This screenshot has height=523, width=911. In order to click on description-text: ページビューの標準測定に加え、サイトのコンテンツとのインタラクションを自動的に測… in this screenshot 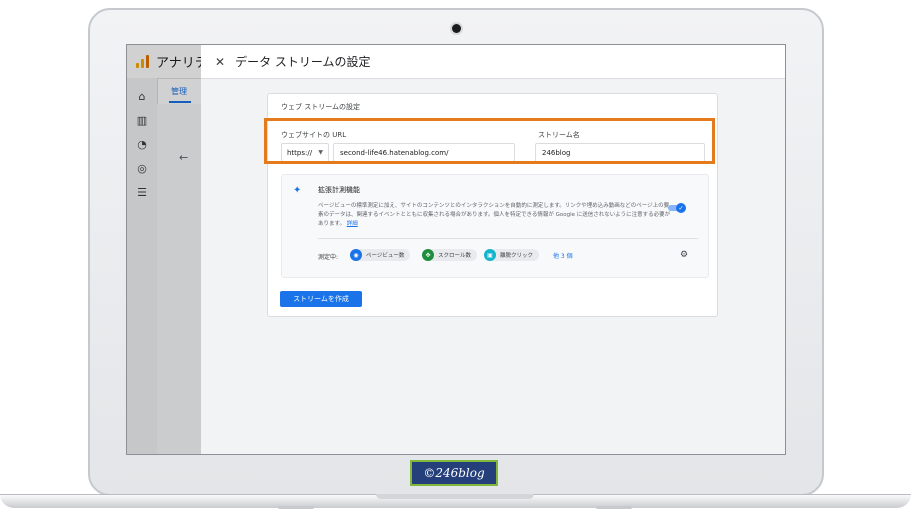, I will do `click(494, 215)`.